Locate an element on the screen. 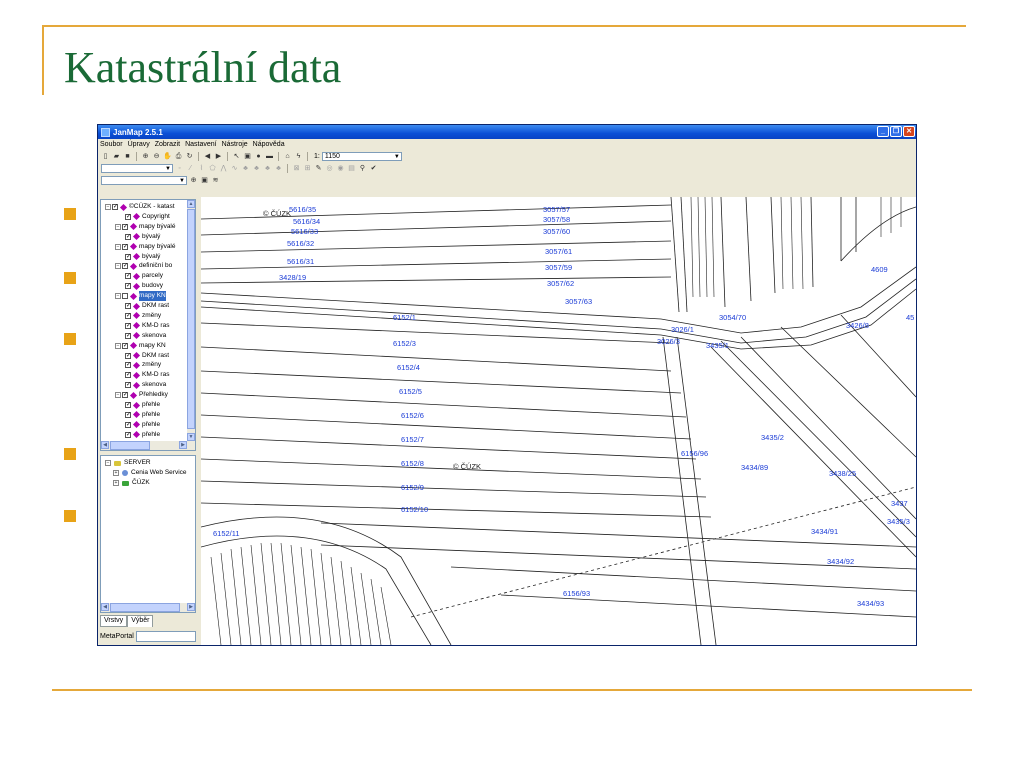 This screenshot has width=1024, height=768. window-titlebar: JanMap 2.5.1 _ ❐ ✕ is located at coordinates (507, 132).